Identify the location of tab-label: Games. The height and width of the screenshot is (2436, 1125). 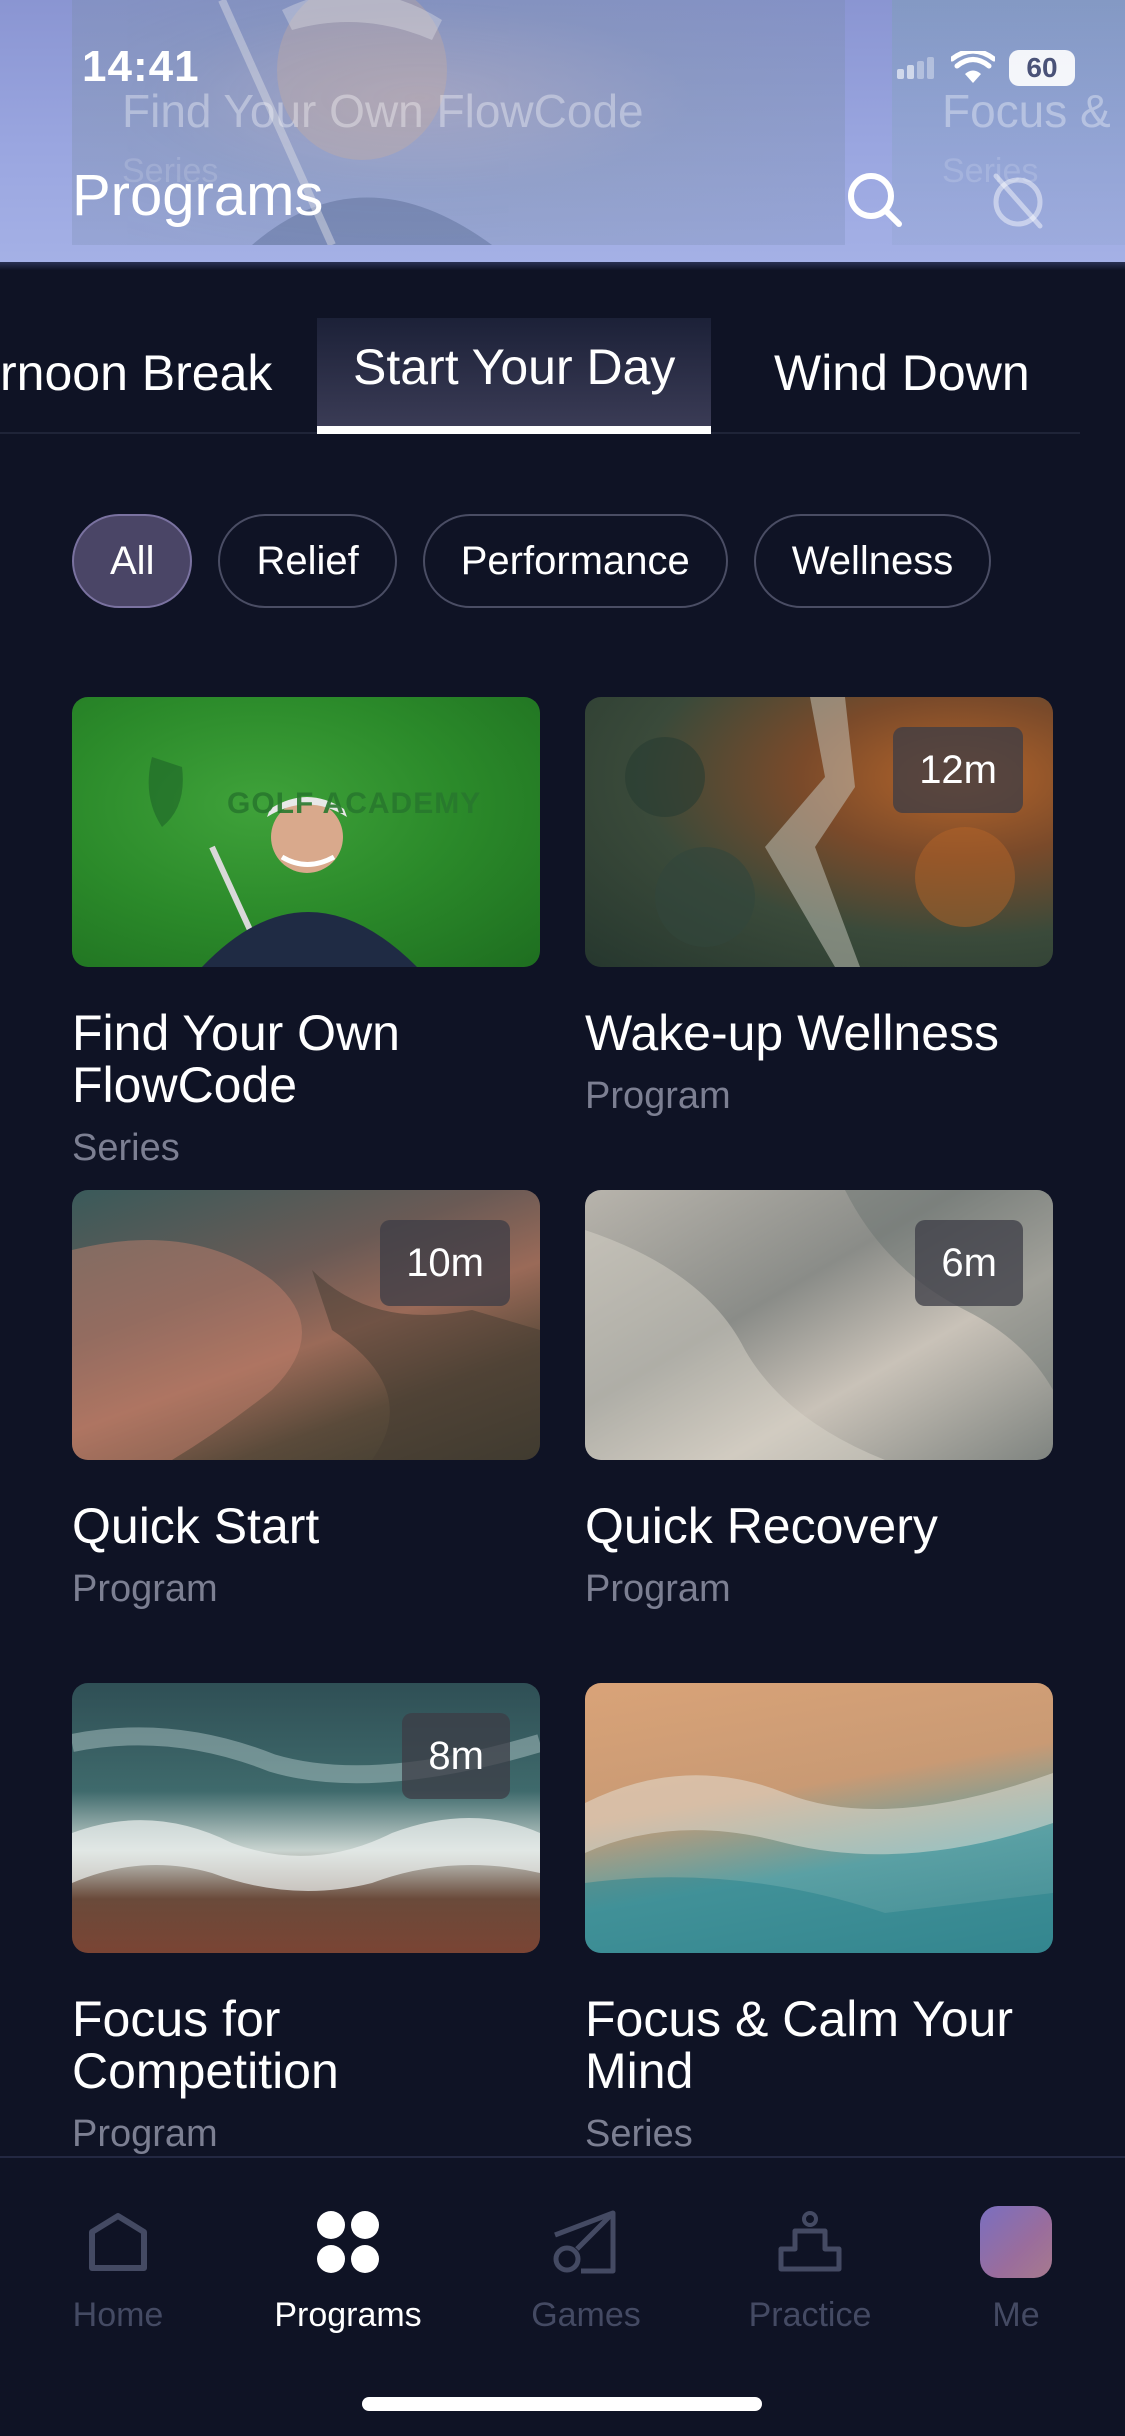
(586, 2315).